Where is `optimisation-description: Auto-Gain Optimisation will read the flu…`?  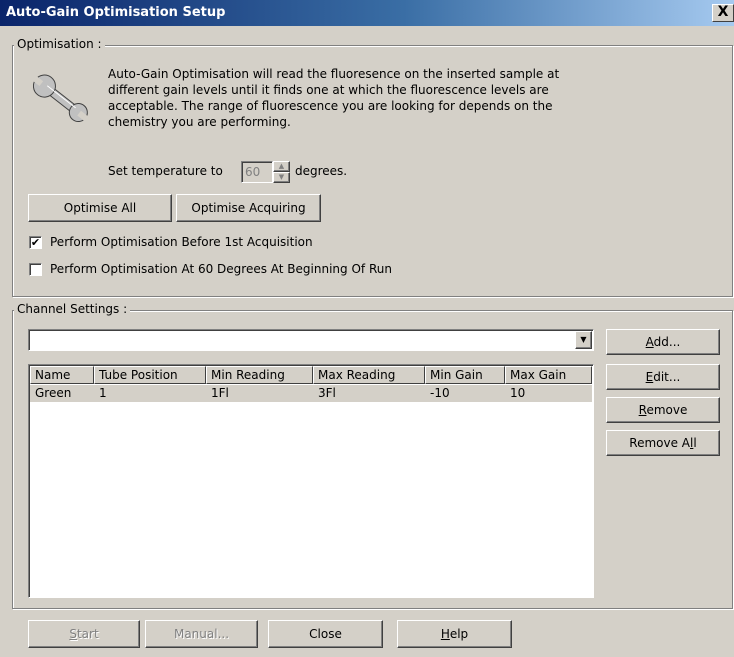 optimisation-description: Auto-Gain Optimisation will read the flu… is located at coordinates (333, 98).